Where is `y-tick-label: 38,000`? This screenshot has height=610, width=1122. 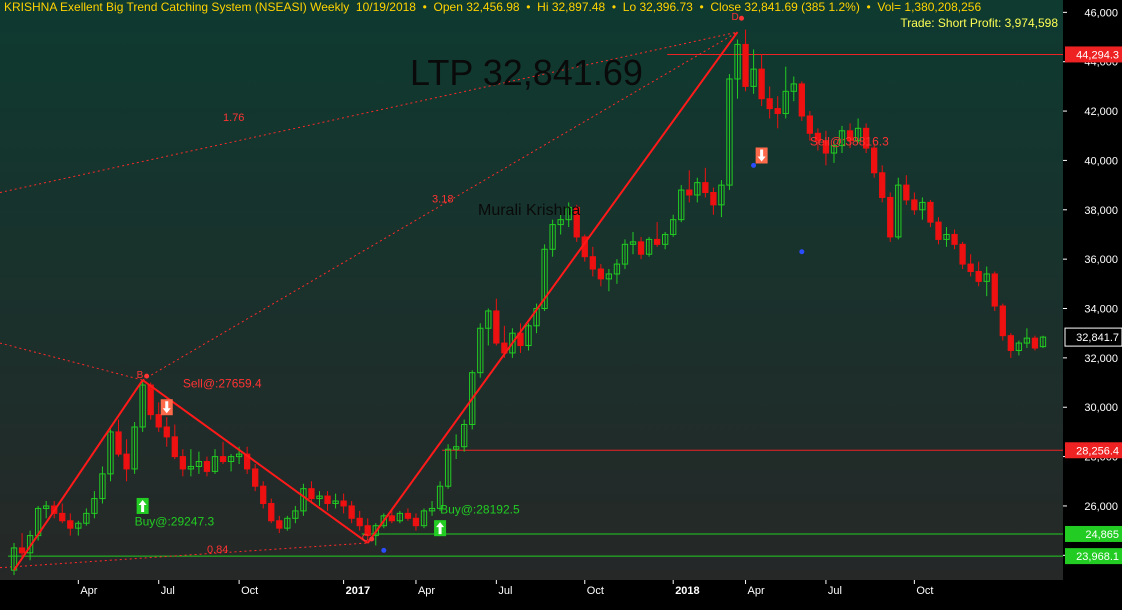
y-tick-label: 38,000 is located at coordinates (1101, 211).